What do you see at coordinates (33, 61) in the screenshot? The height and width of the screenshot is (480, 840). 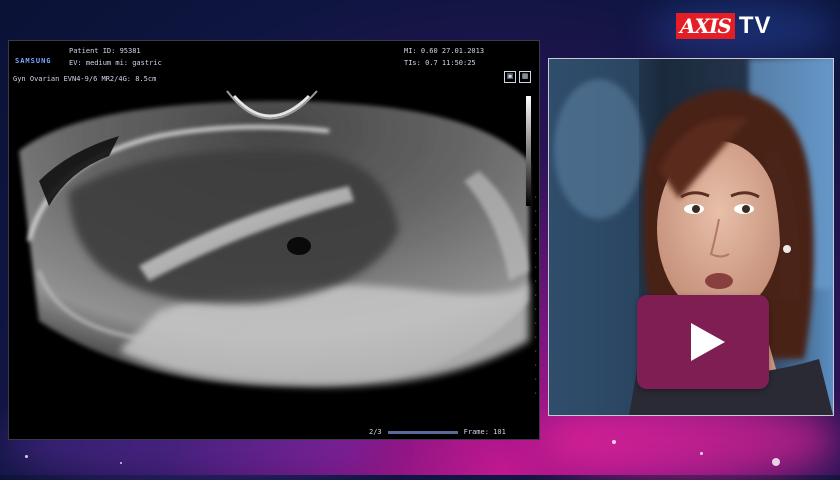 I see `ultrasound-brand: SAMSUNG` at bounding box center [33, 61].